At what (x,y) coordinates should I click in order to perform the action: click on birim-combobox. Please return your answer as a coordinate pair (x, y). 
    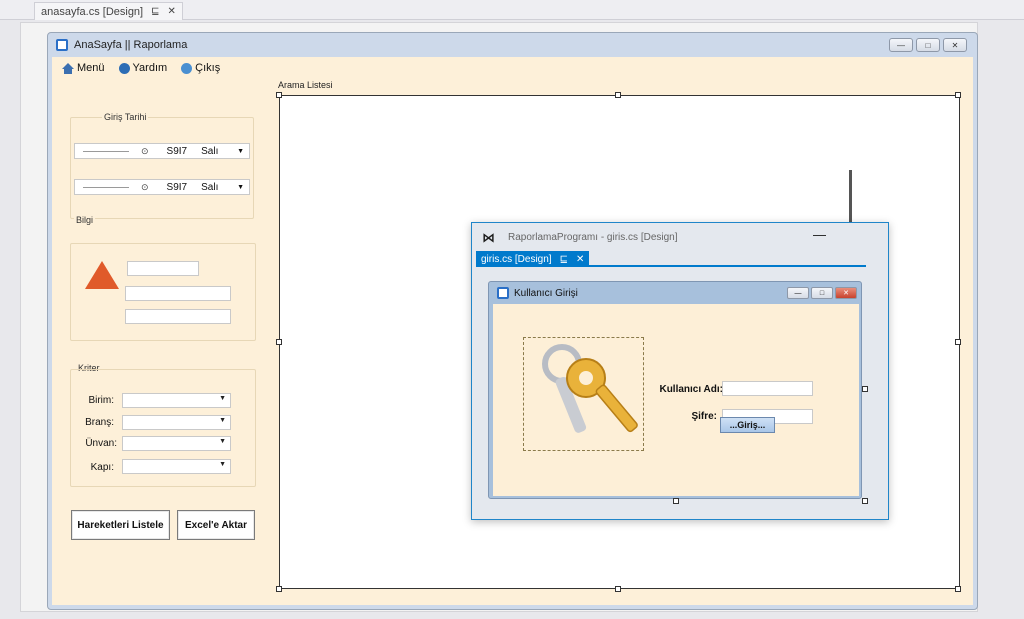
    Looking at the image, I should click on (176, 400).